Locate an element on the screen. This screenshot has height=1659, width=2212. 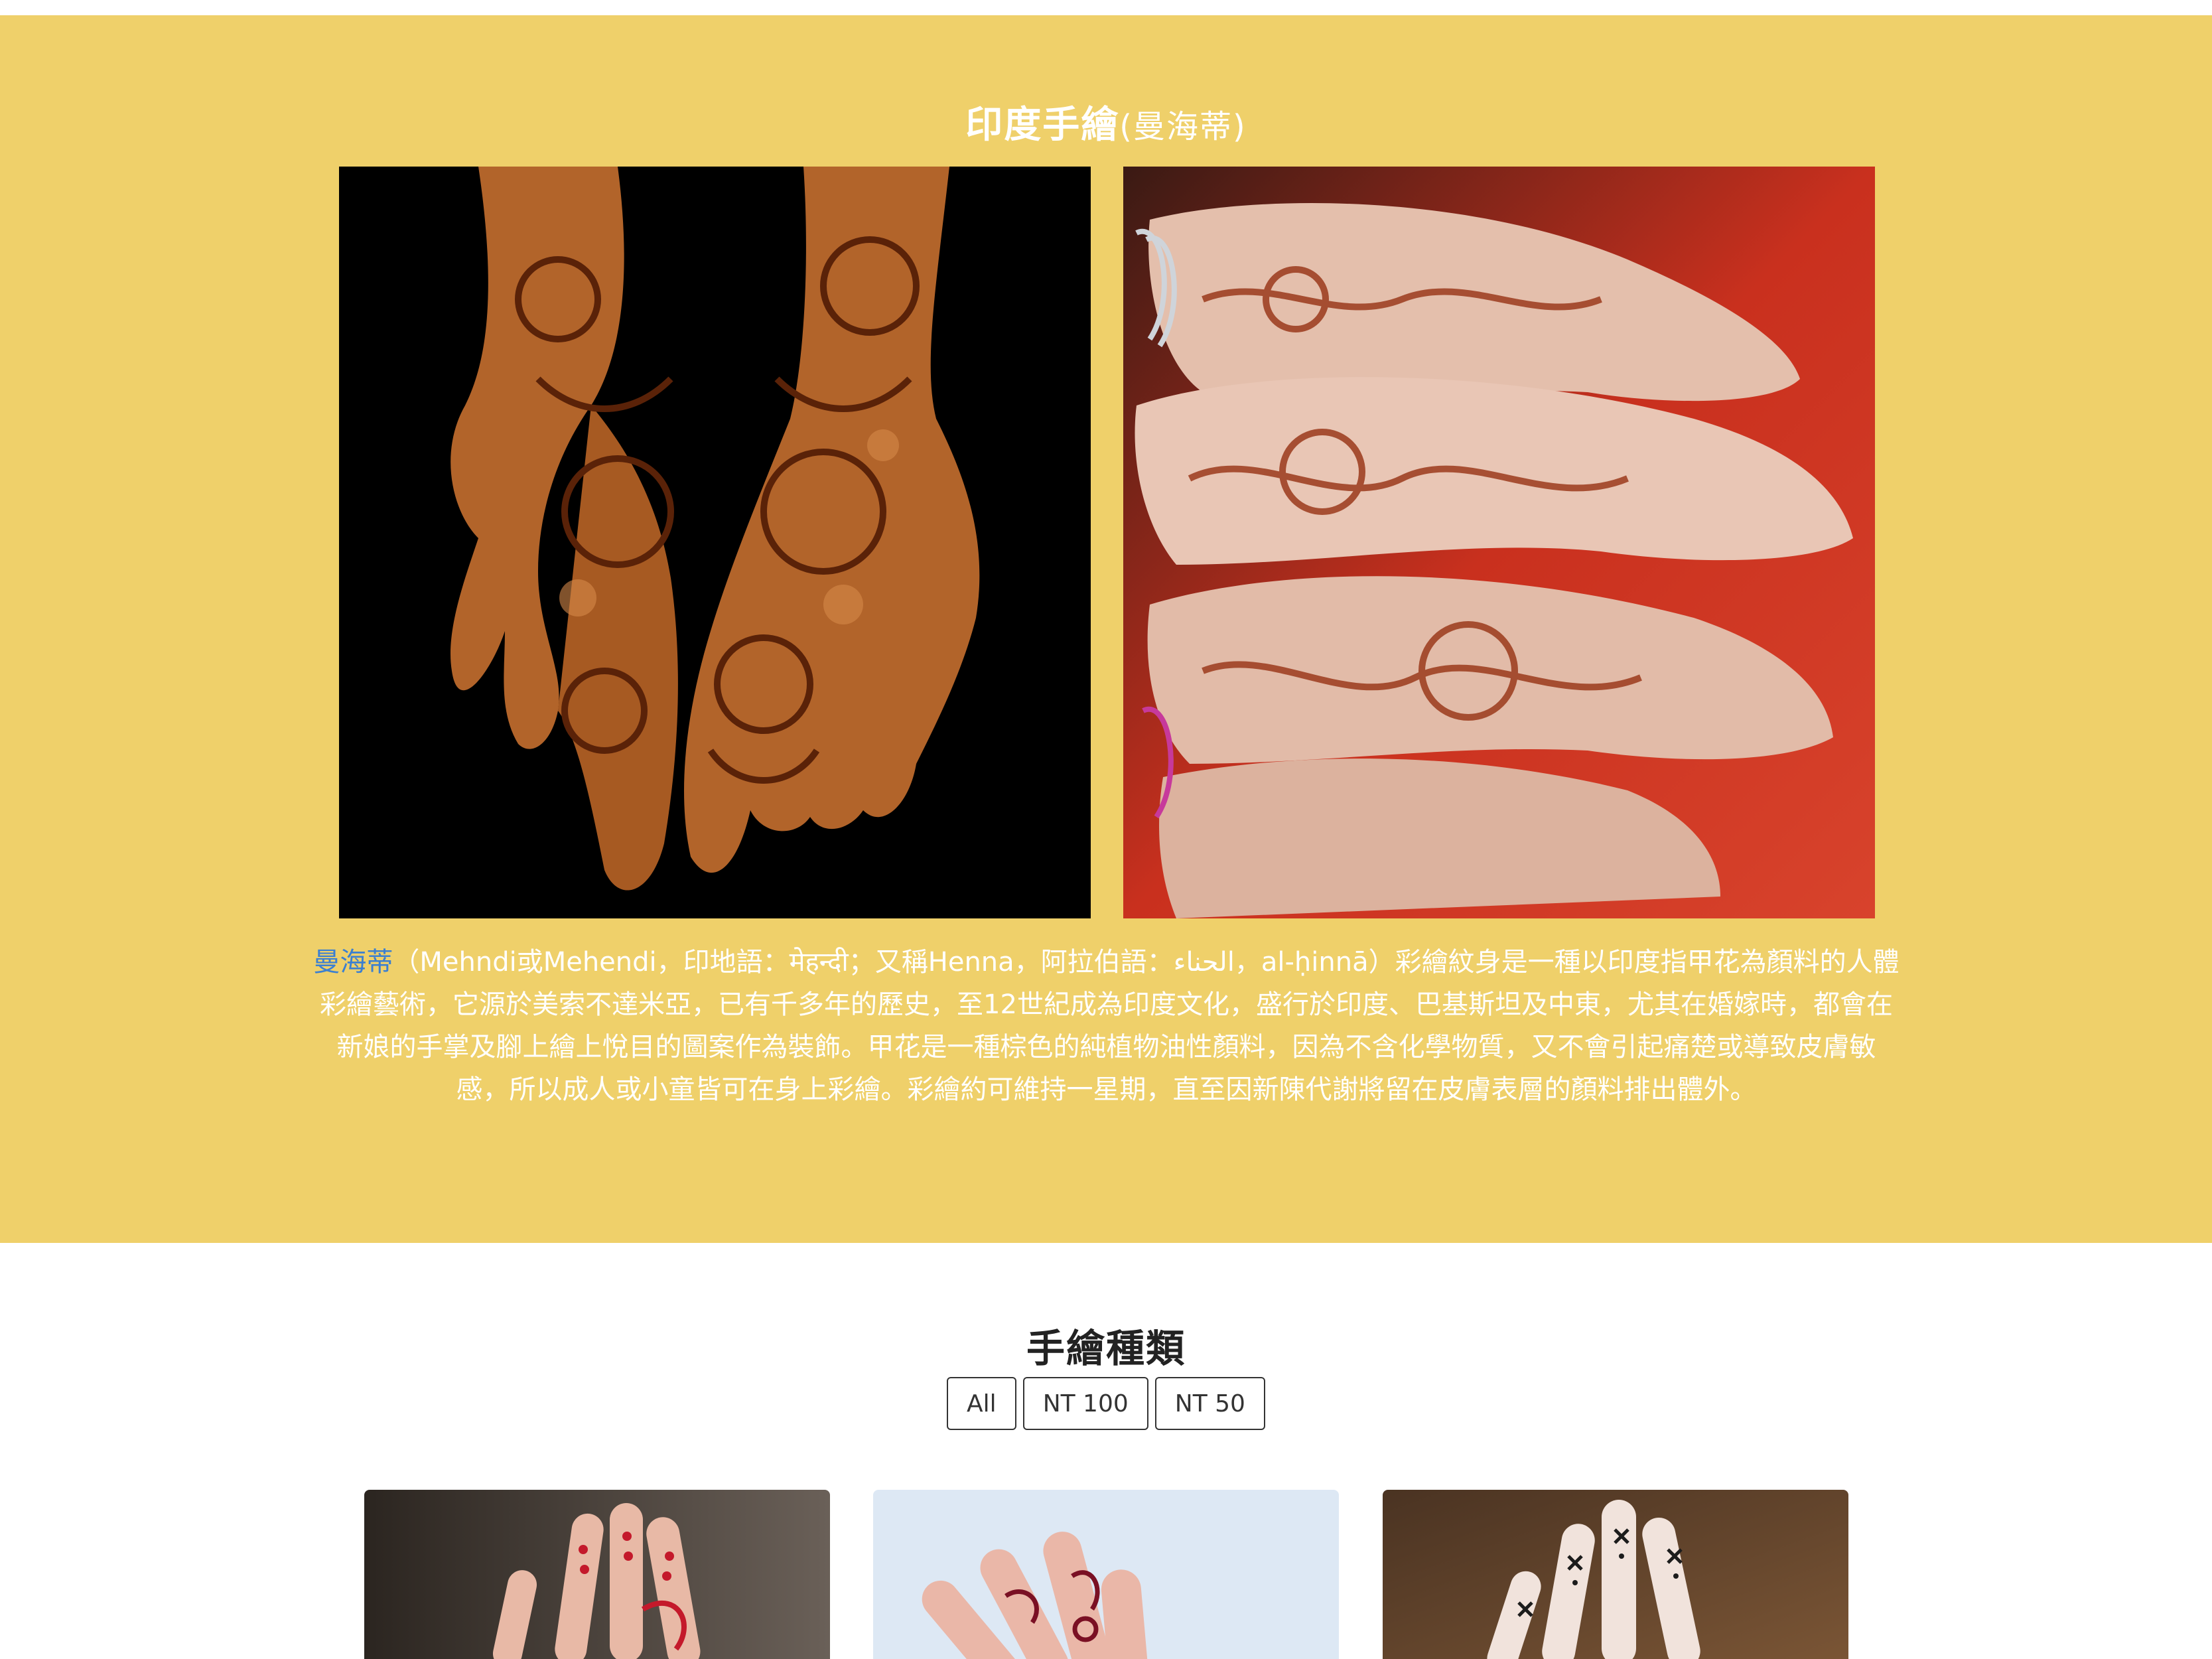
hero-title: 印度手繪(曼海蒂) is located at coordinates (1106, 122).